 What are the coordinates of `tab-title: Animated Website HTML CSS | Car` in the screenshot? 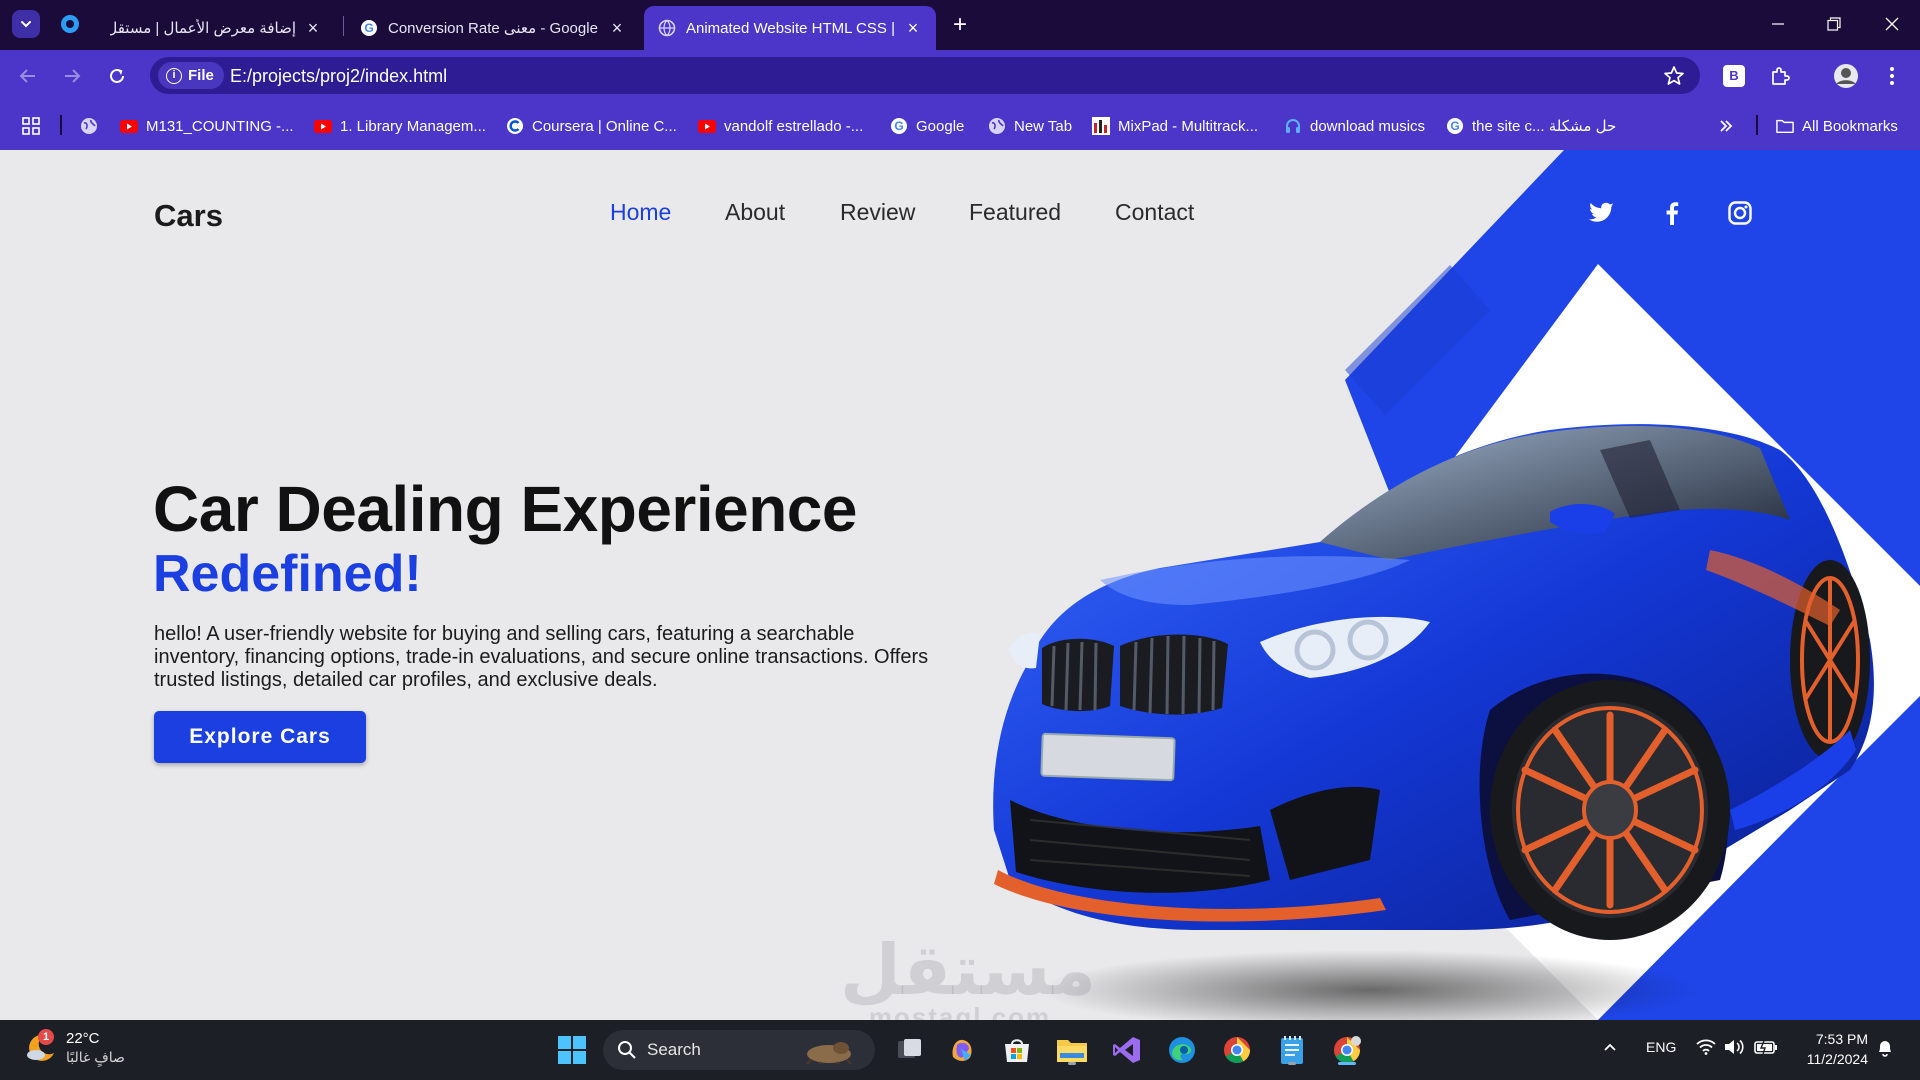 It's located at (791, 28).